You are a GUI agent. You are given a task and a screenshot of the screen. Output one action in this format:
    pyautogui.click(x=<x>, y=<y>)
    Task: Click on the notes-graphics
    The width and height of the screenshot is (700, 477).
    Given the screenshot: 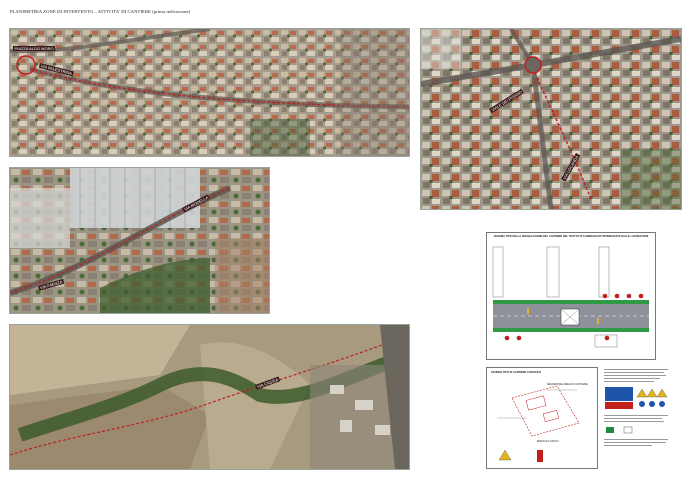 What is the action you would take?
    pyautogui.click(x=636, y=407)
    